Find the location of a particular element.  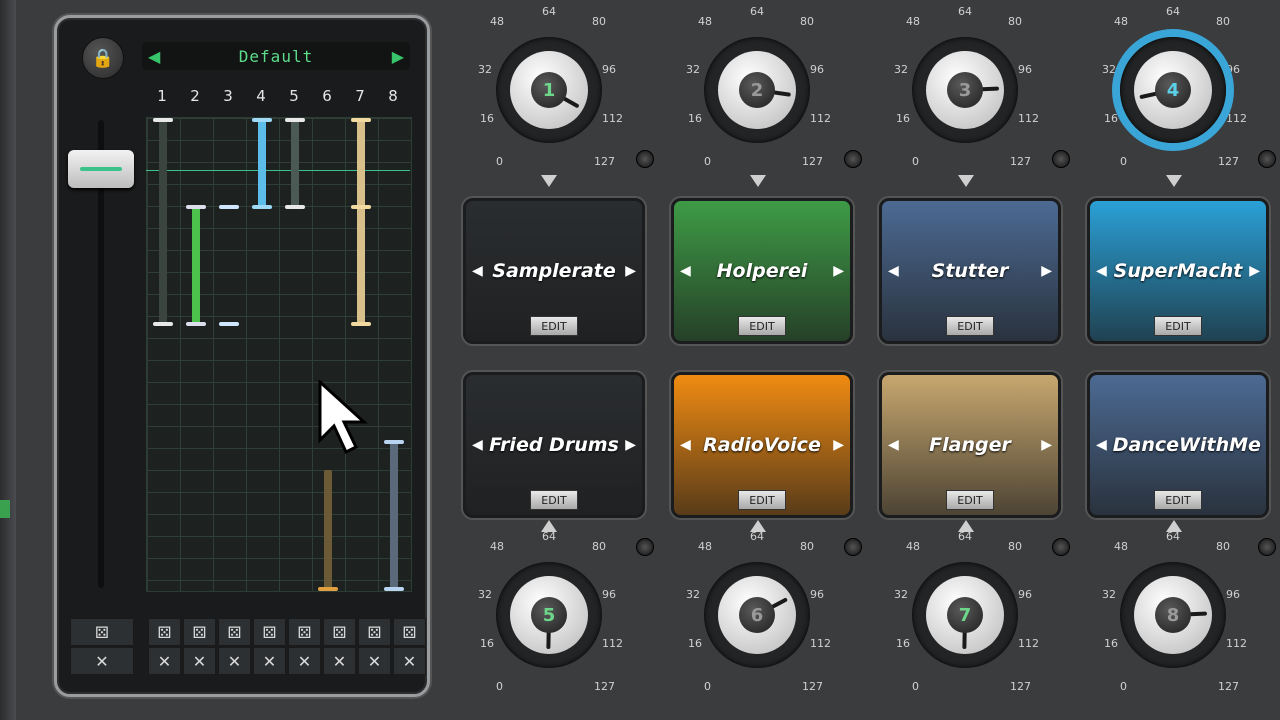

knob-7: 0 16 32 48 64 80 96 112 127 7 is located at coordinates (965, 611).